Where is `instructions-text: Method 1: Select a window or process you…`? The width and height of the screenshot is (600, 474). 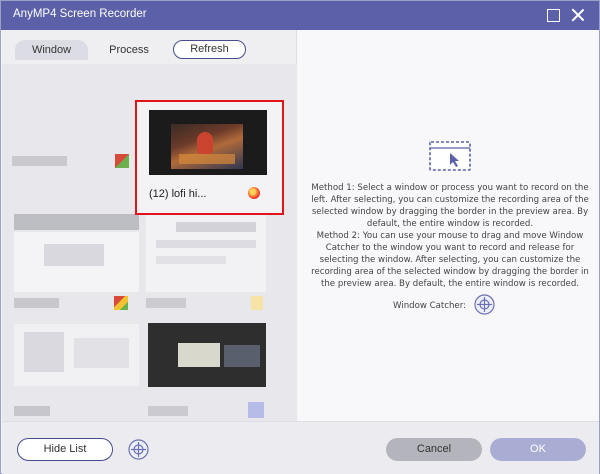 instructions-text: Method 1: Select a window or process you… is located at coordinates (450, 236).